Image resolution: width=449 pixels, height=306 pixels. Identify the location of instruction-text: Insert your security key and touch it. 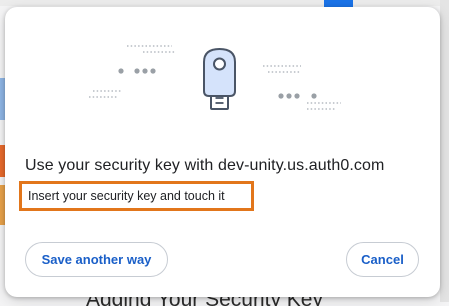
(126, 196).